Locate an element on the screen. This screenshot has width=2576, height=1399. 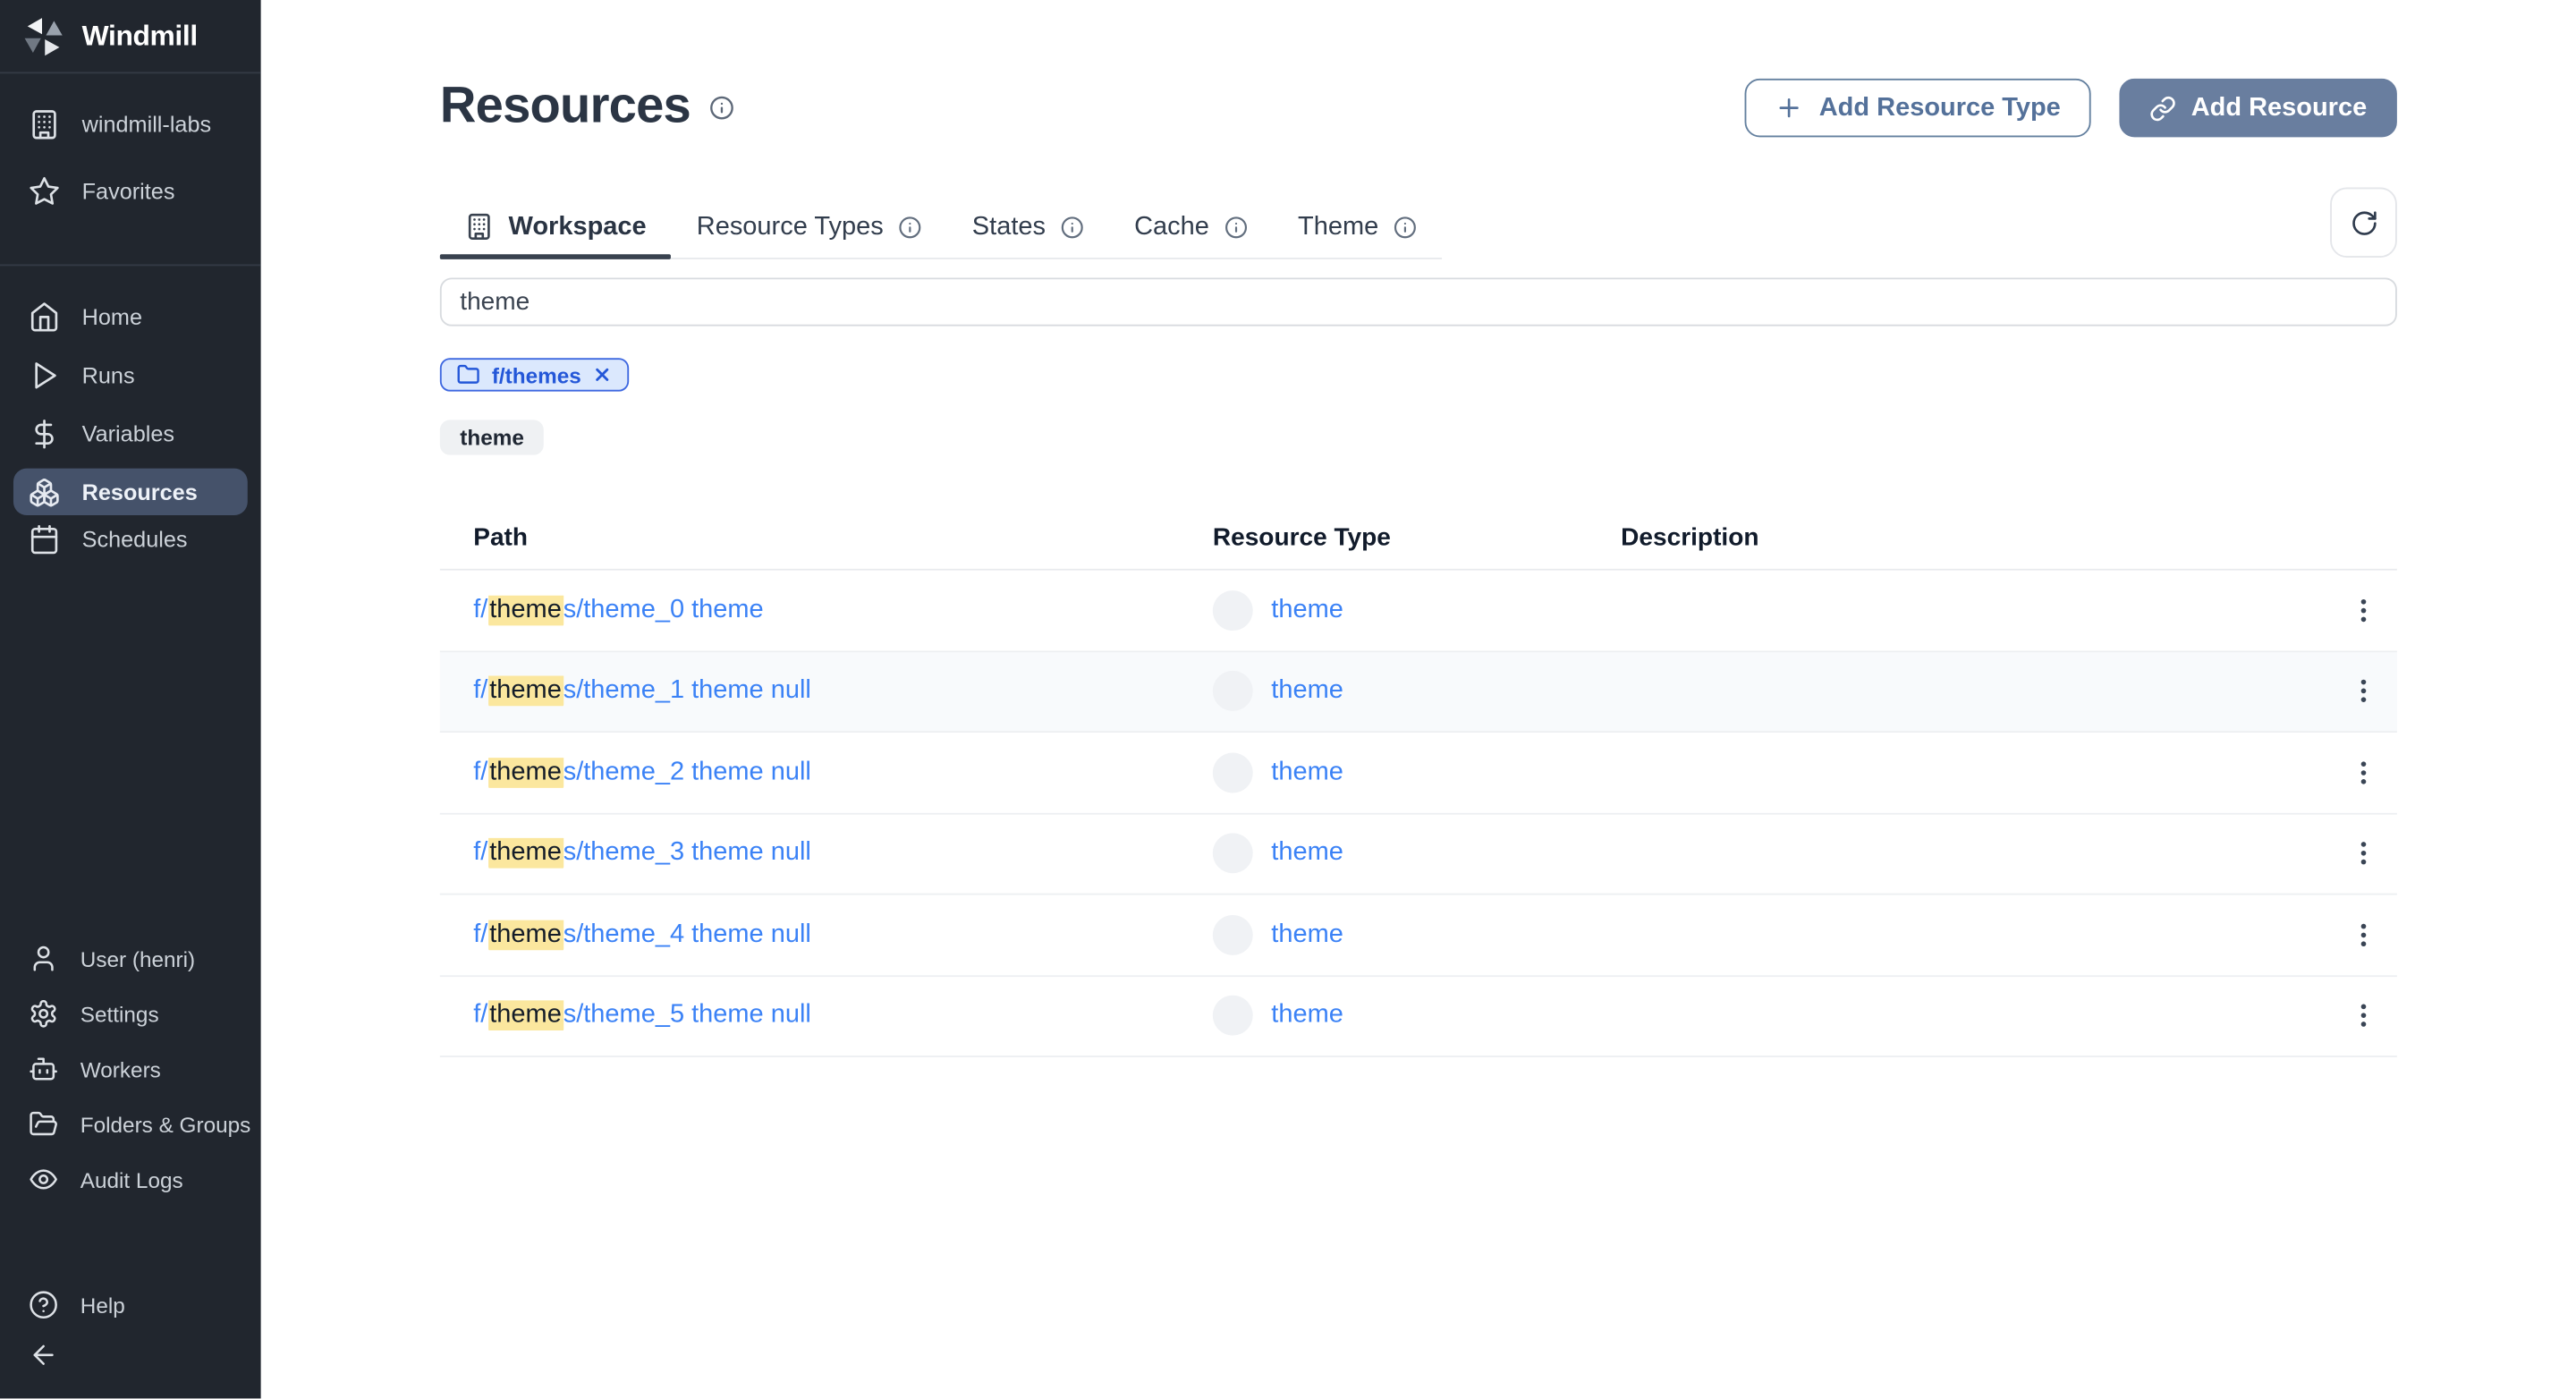
workspace-name: windmill-labs is located at coordinates (146, 124).